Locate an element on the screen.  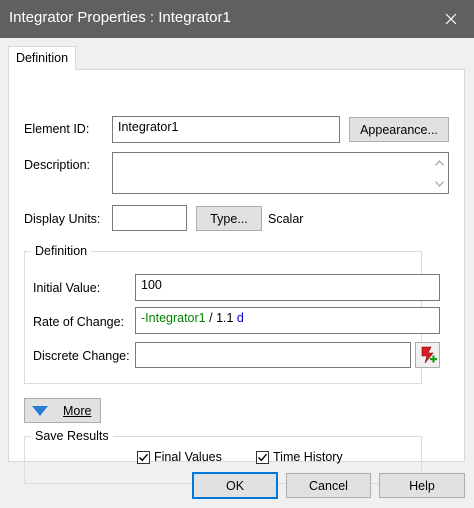
initial-value-field: 100 is located at coordinates (287, 287).